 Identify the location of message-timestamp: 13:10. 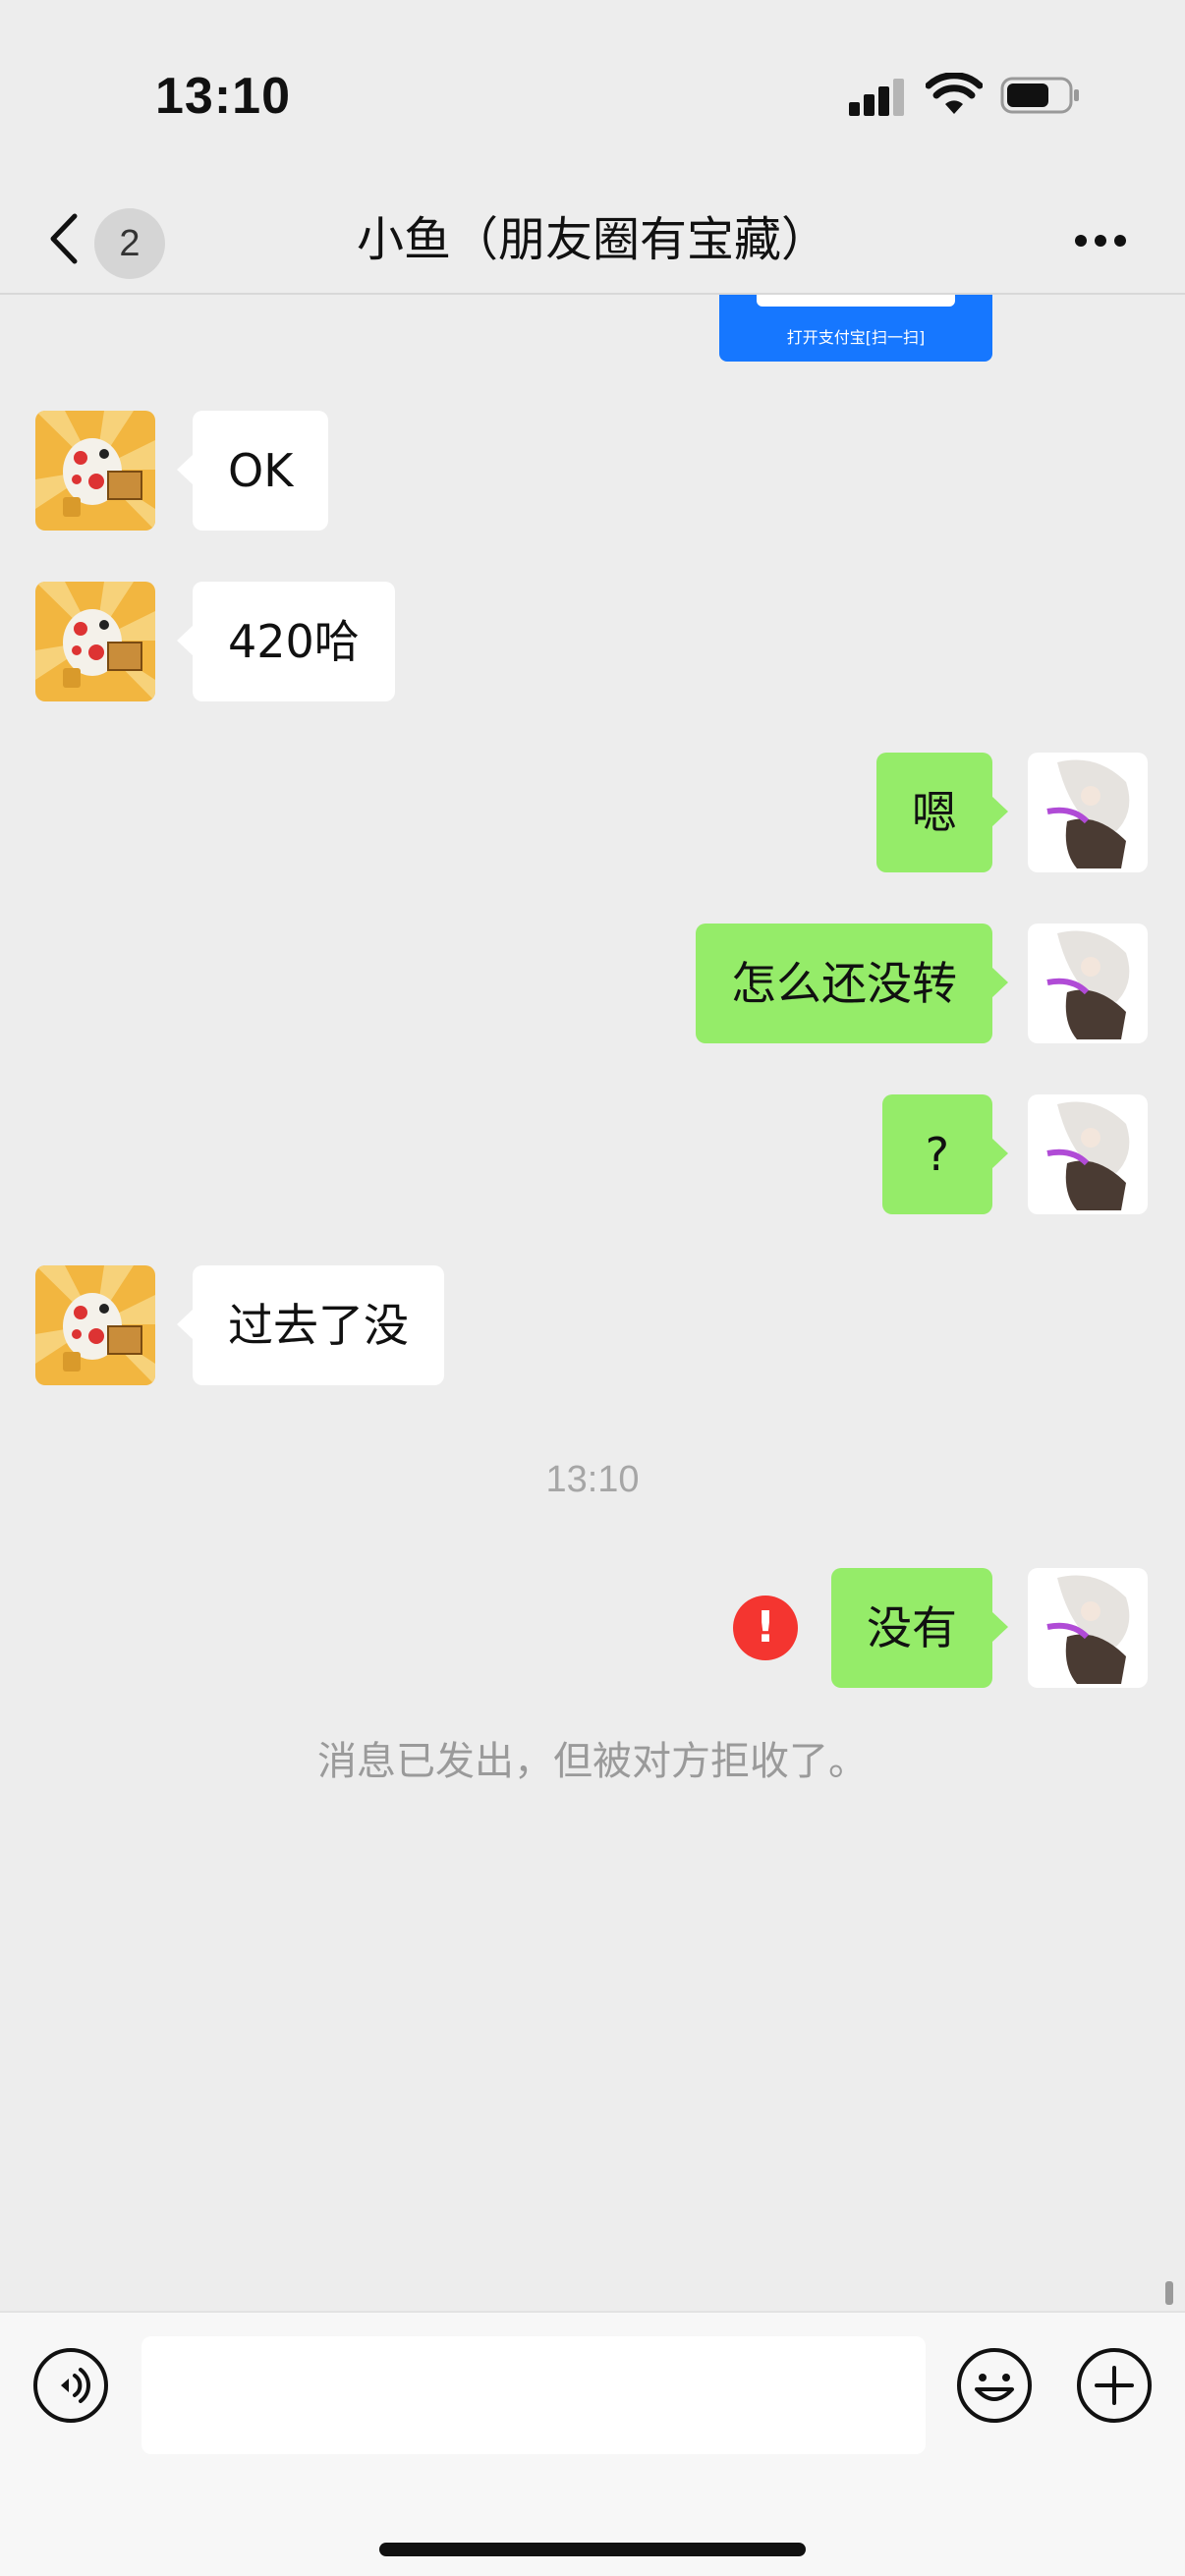
(592, 1479).